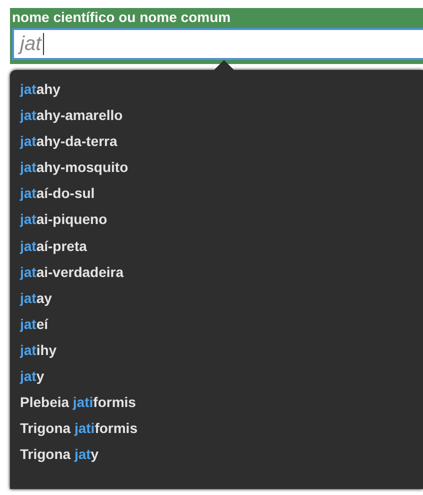  What do you see at coordinates (216, 89) in the screenshot?
I see `suggestion-item: jatahy` at bounding box center [216, 89].